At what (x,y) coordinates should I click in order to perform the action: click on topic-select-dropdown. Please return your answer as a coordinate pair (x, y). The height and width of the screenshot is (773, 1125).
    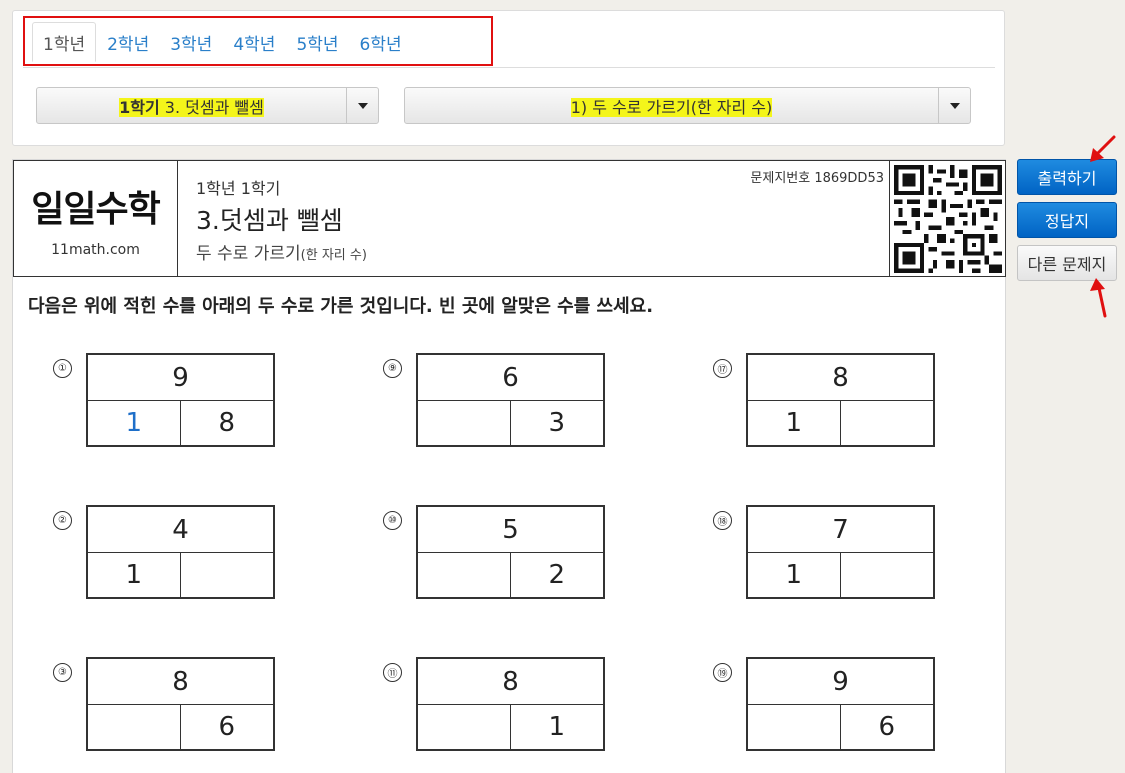
    Looking at the image, I should click on (954, 105).